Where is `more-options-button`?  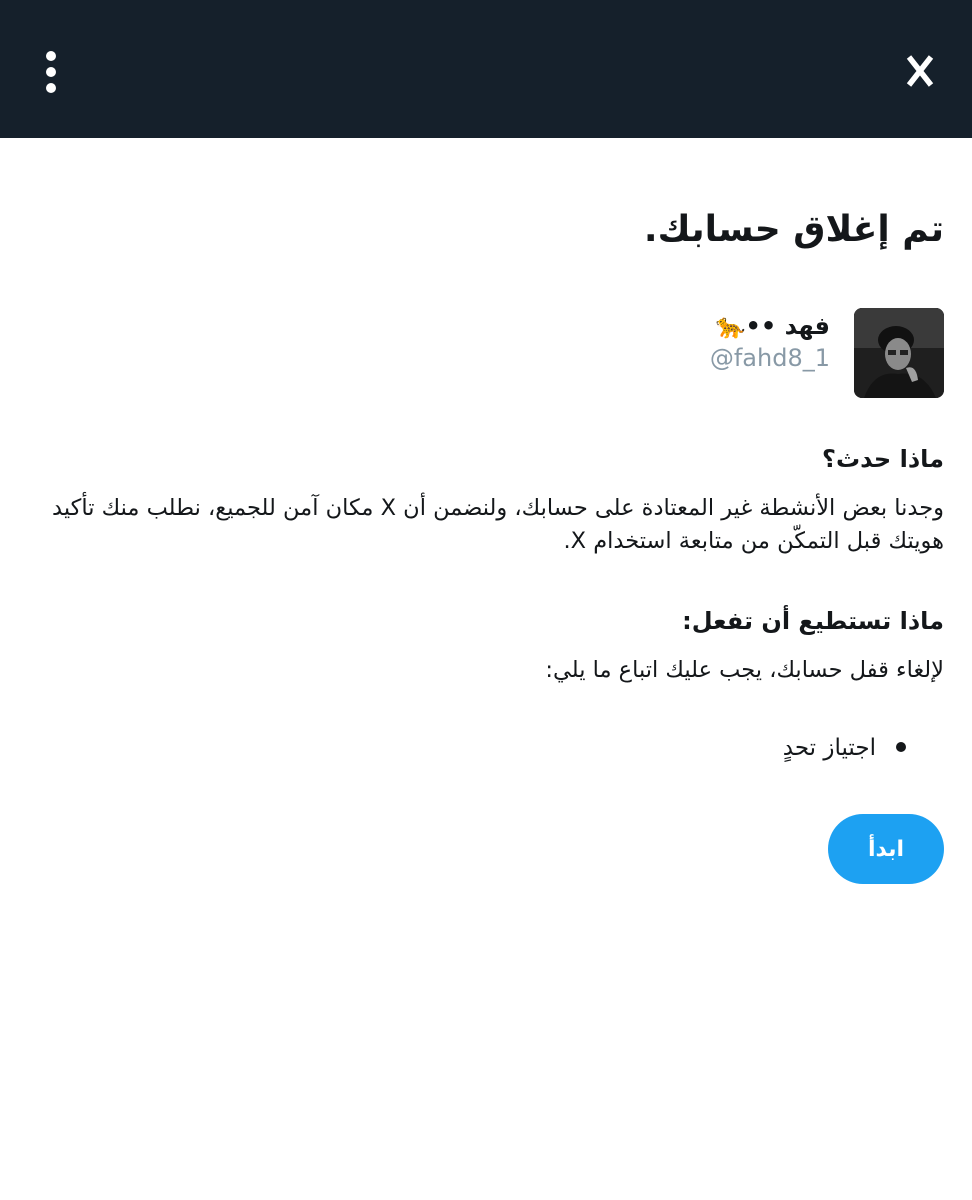 more-options-button is located at coordinates (51, 73).